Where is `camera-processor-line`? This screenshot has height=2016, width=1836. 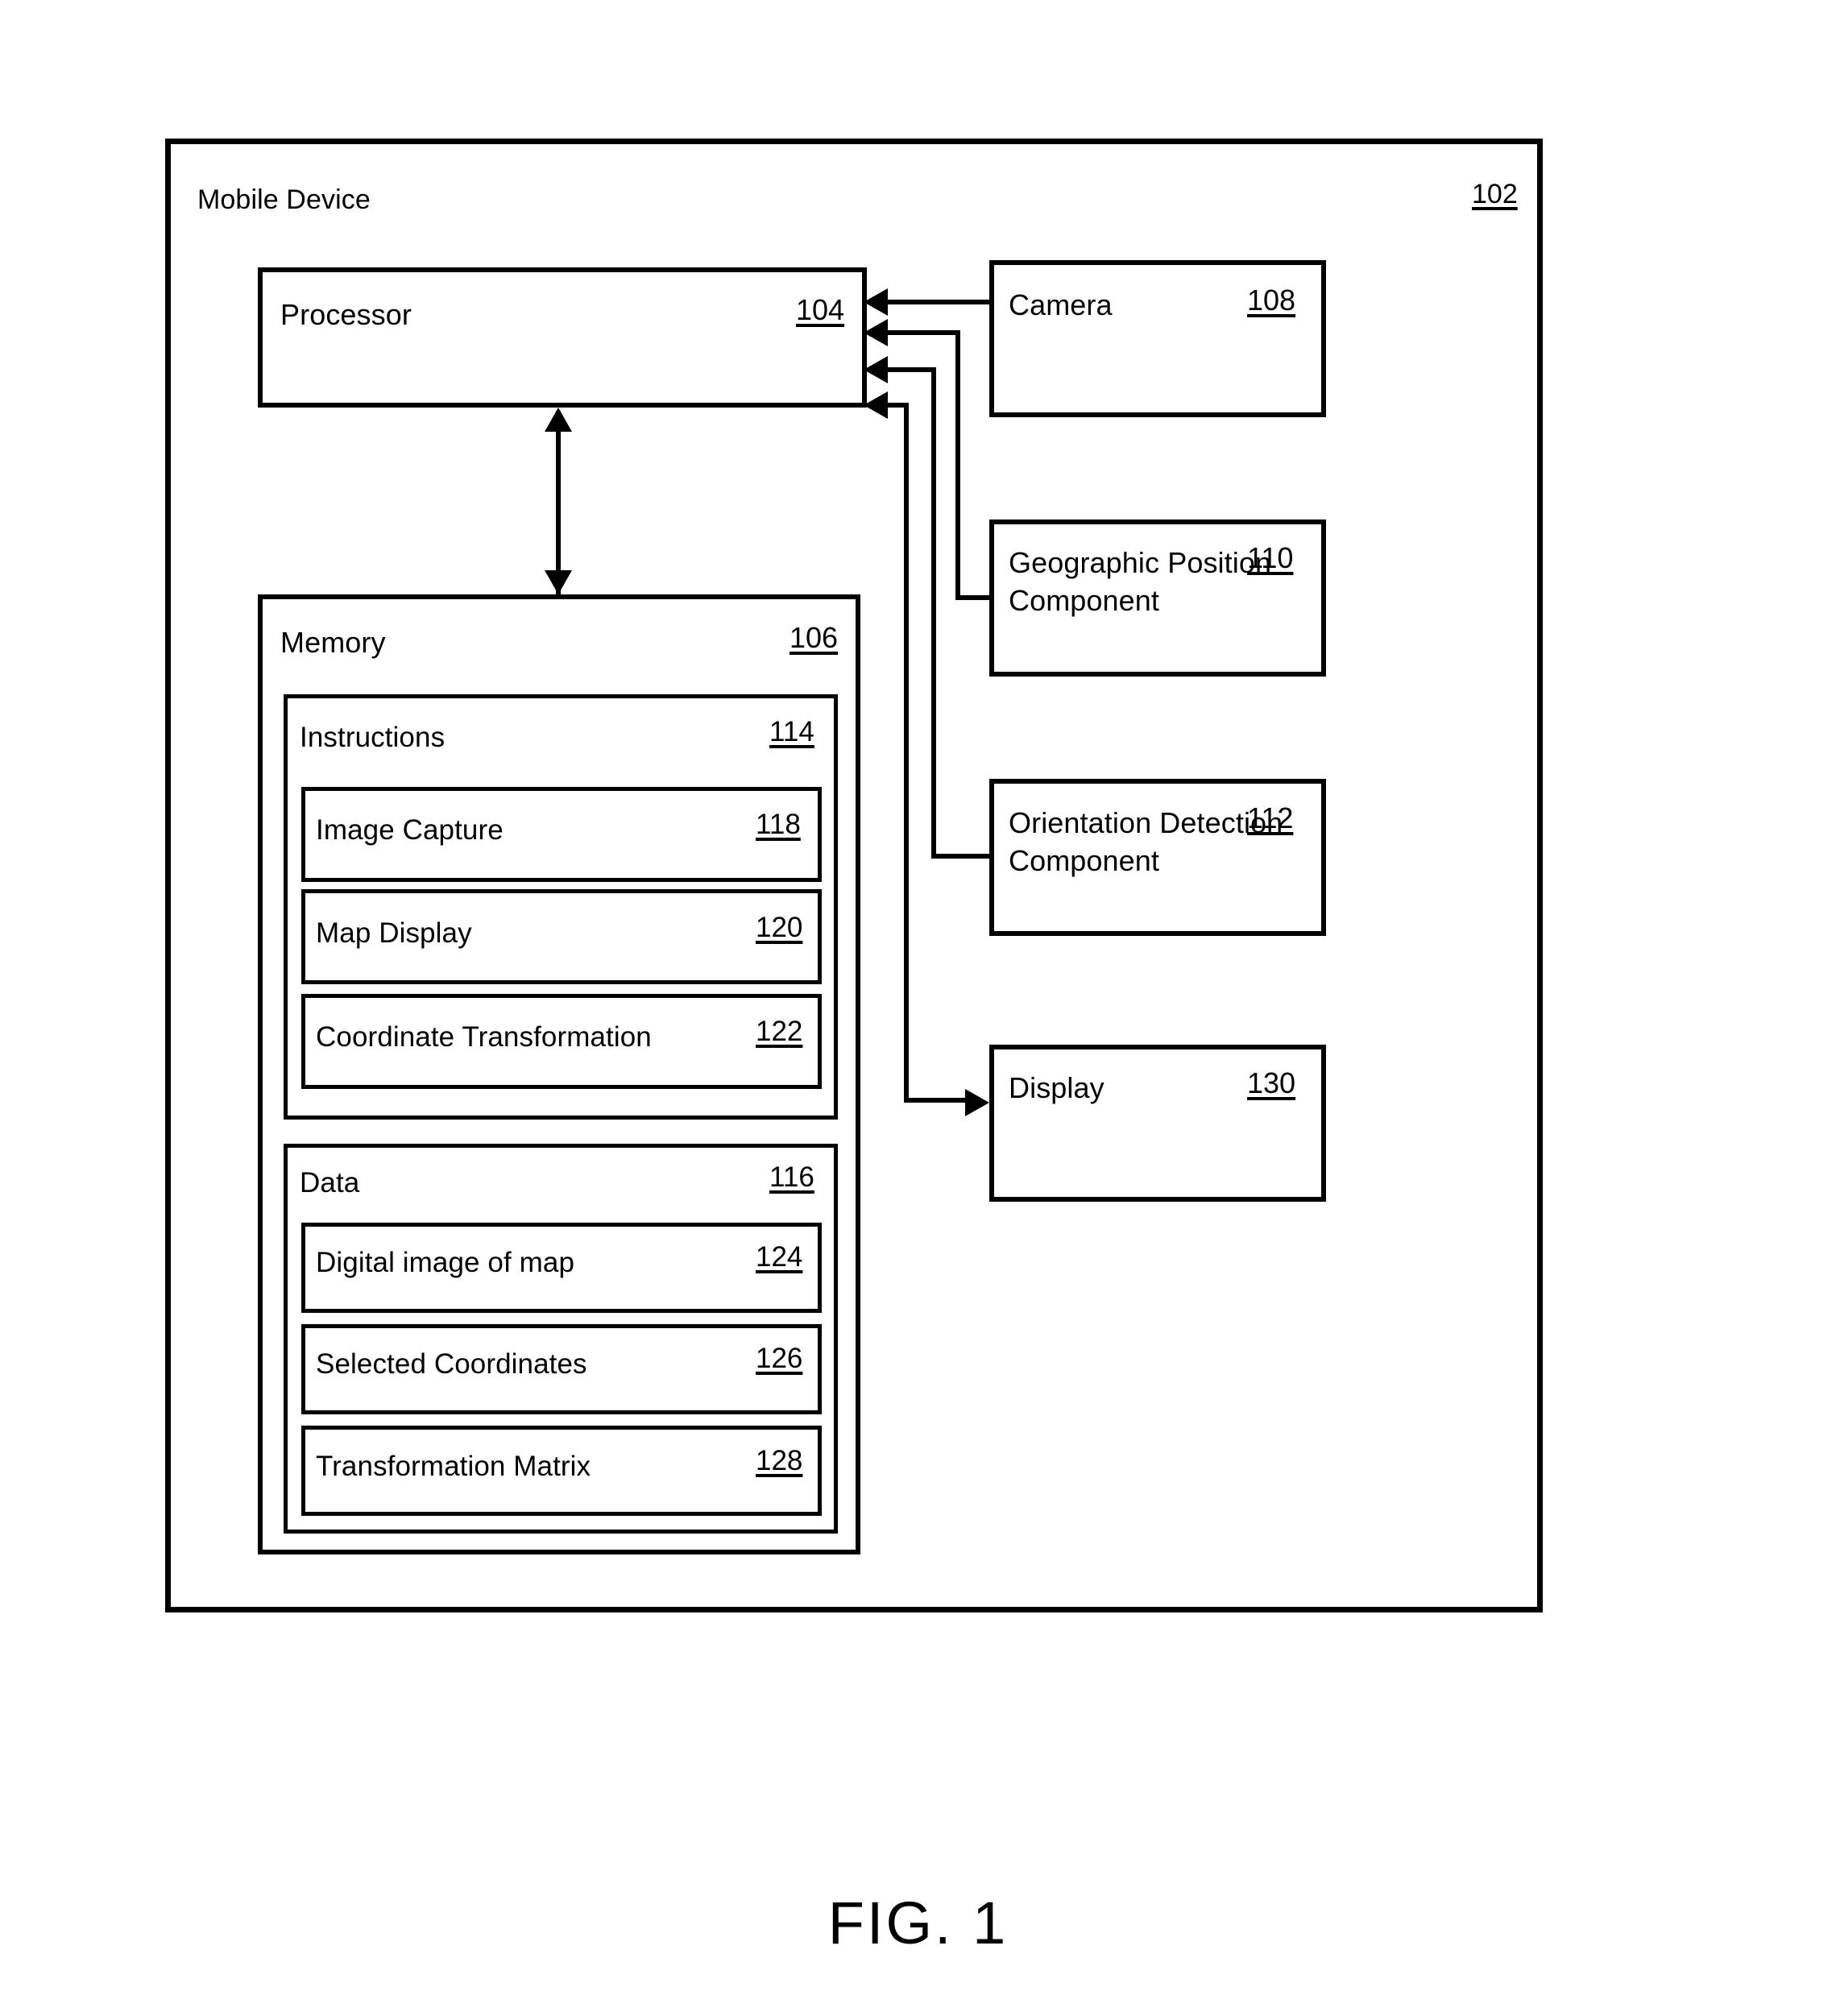 camera-processor-line is located at coordinates (938, 302).